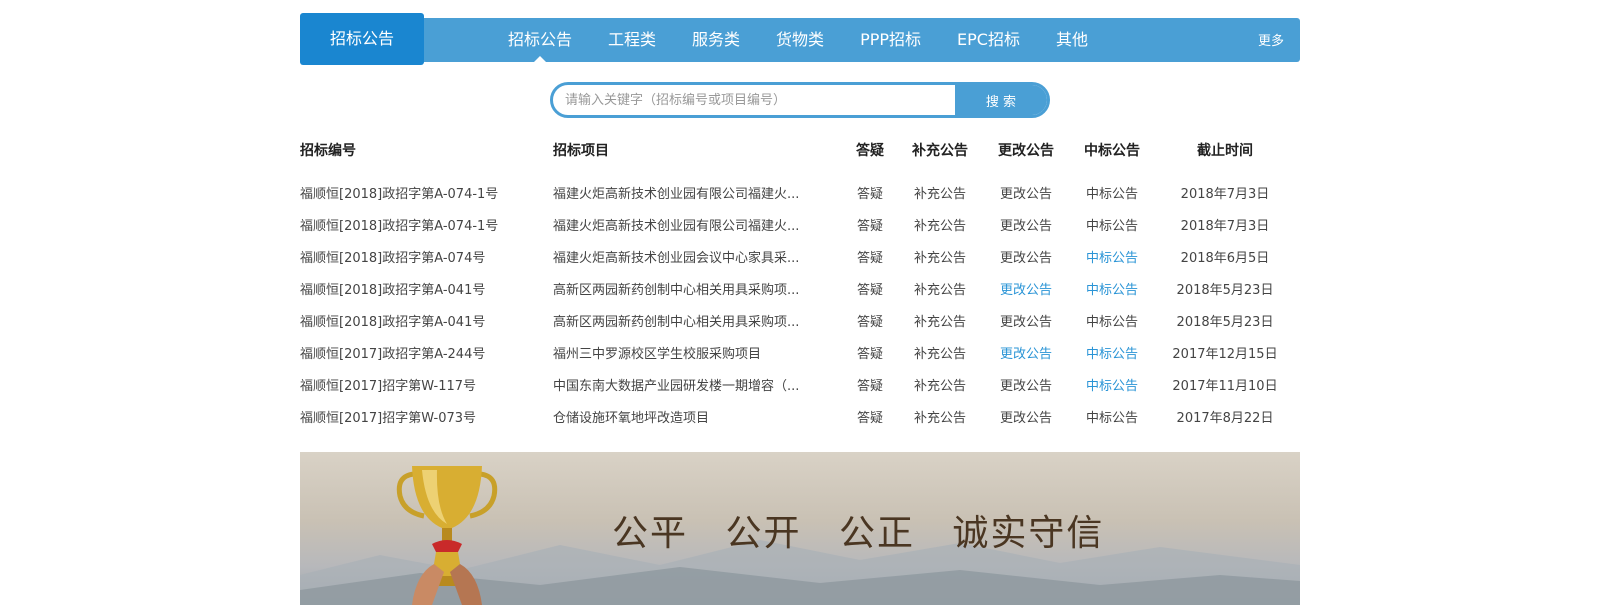 The image size is (1600, 605). What do you see at coordinates (447, 535) in the screenshot?
I see `trophy-icon` at bounding box center [447, 535].